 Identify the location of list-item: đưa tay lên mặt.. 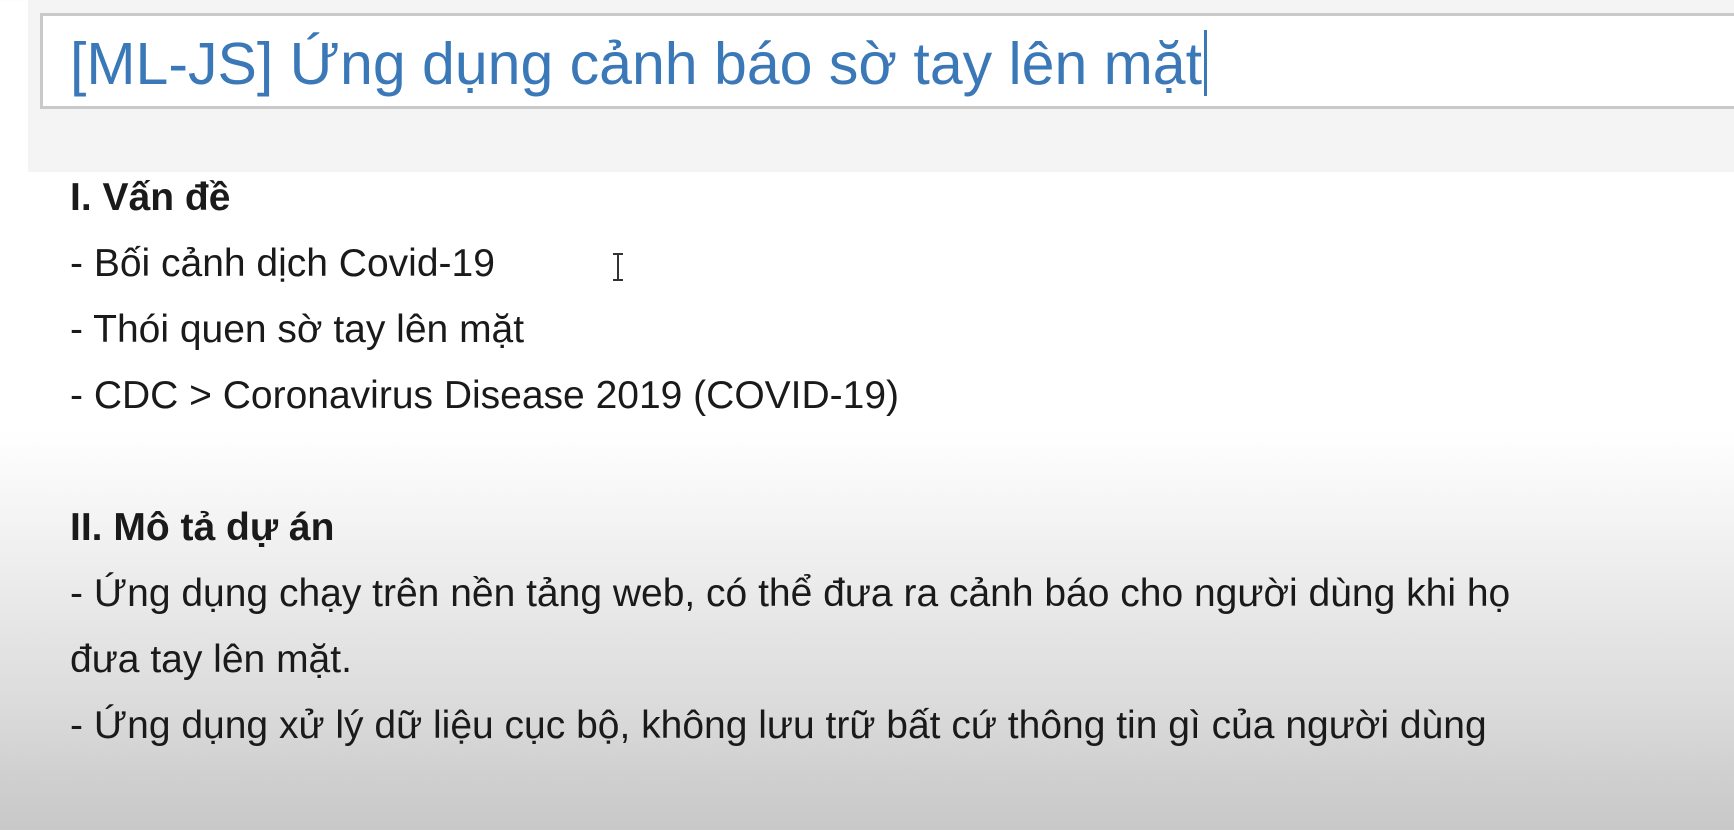
(211, 659).